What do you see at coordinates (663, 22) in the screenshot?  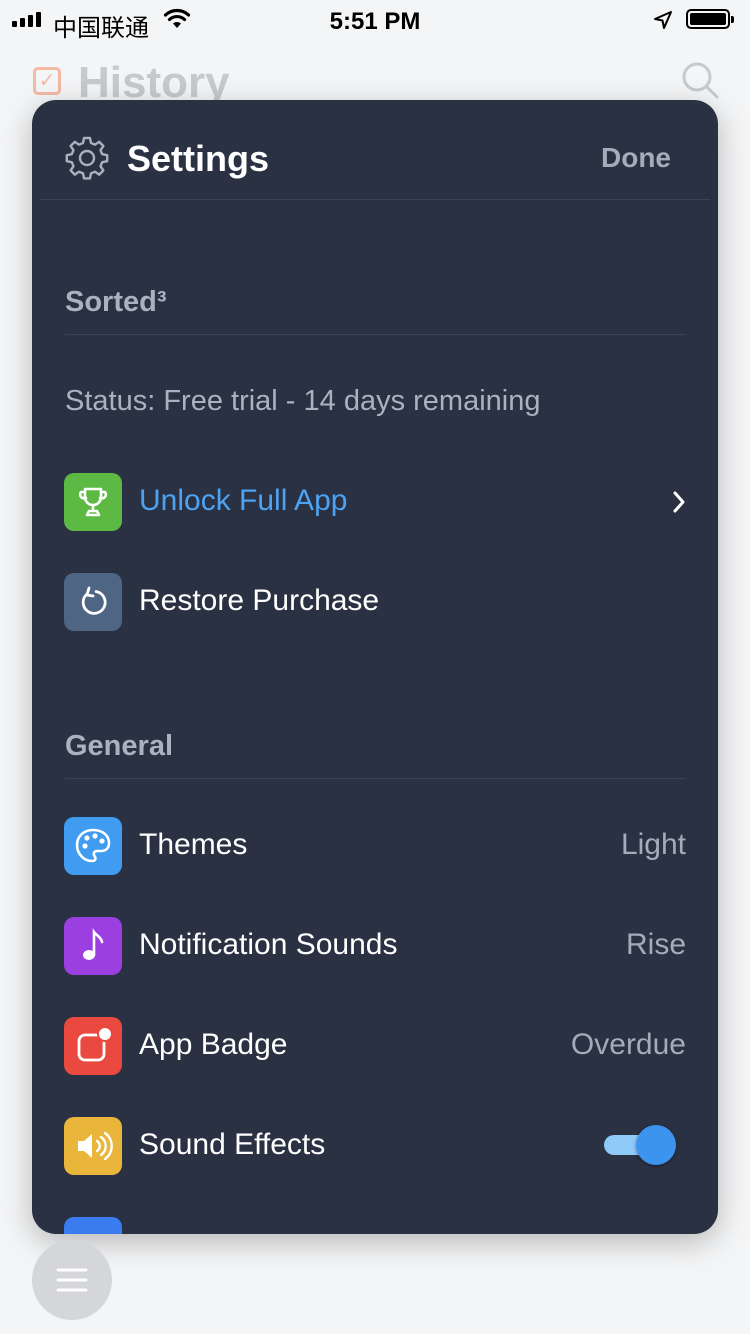 I see `location-arrow-icon` at bounding box center [663, 22].